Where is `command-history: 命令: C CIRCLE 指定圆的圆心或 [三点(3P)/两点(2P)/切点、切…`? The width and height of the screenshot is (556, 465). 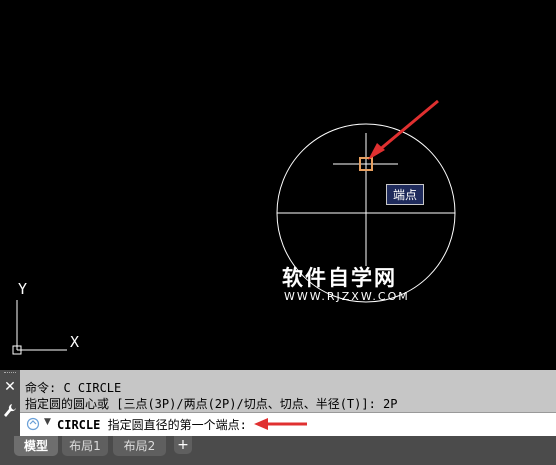
command-history: 命令: C CIRCLE 指定圆的圆心或 [三点(3P)/两点(2P)/切点、切… is located at coordinates (288, 391).